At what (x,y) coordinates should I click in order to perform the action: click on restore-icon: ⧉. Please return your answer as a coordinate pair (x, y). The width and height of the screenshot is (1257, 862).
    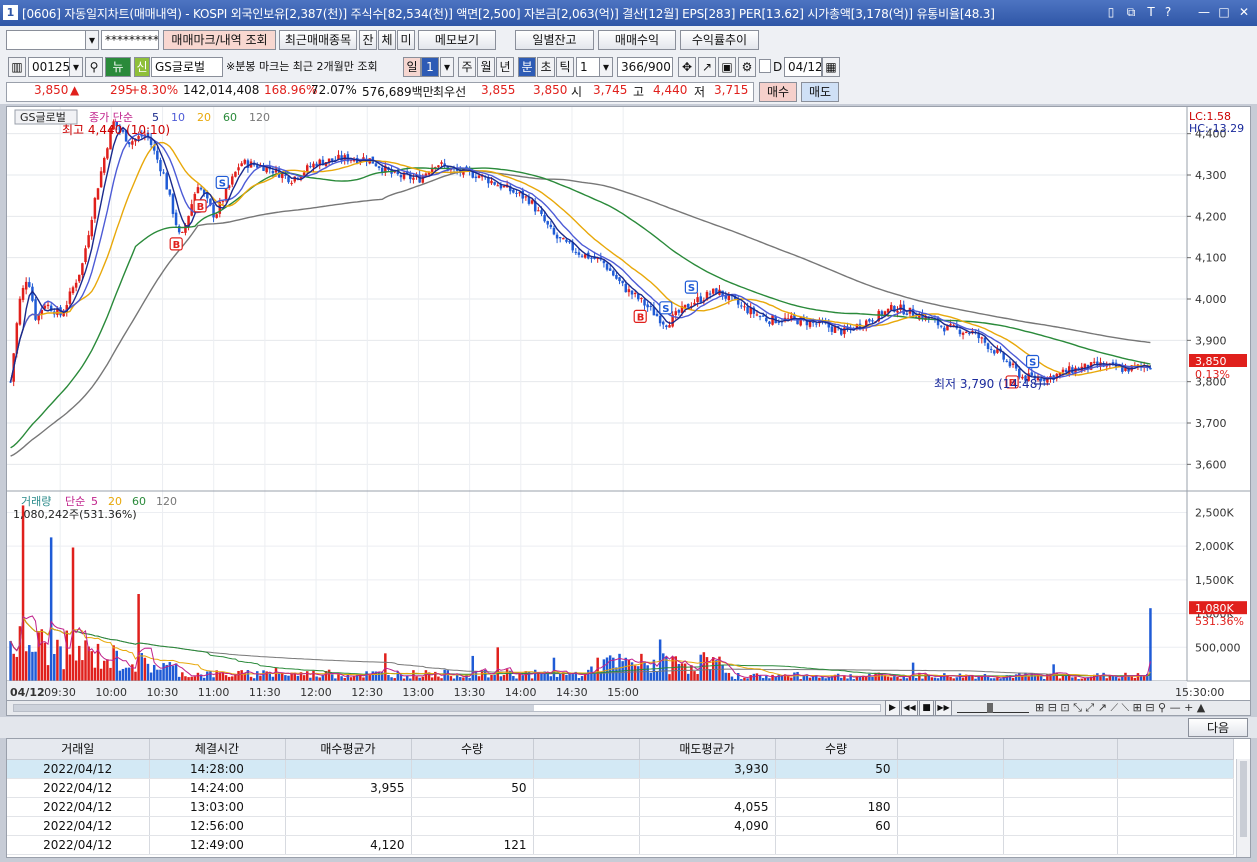
    Looking at the image, I should click on (1131, 12).